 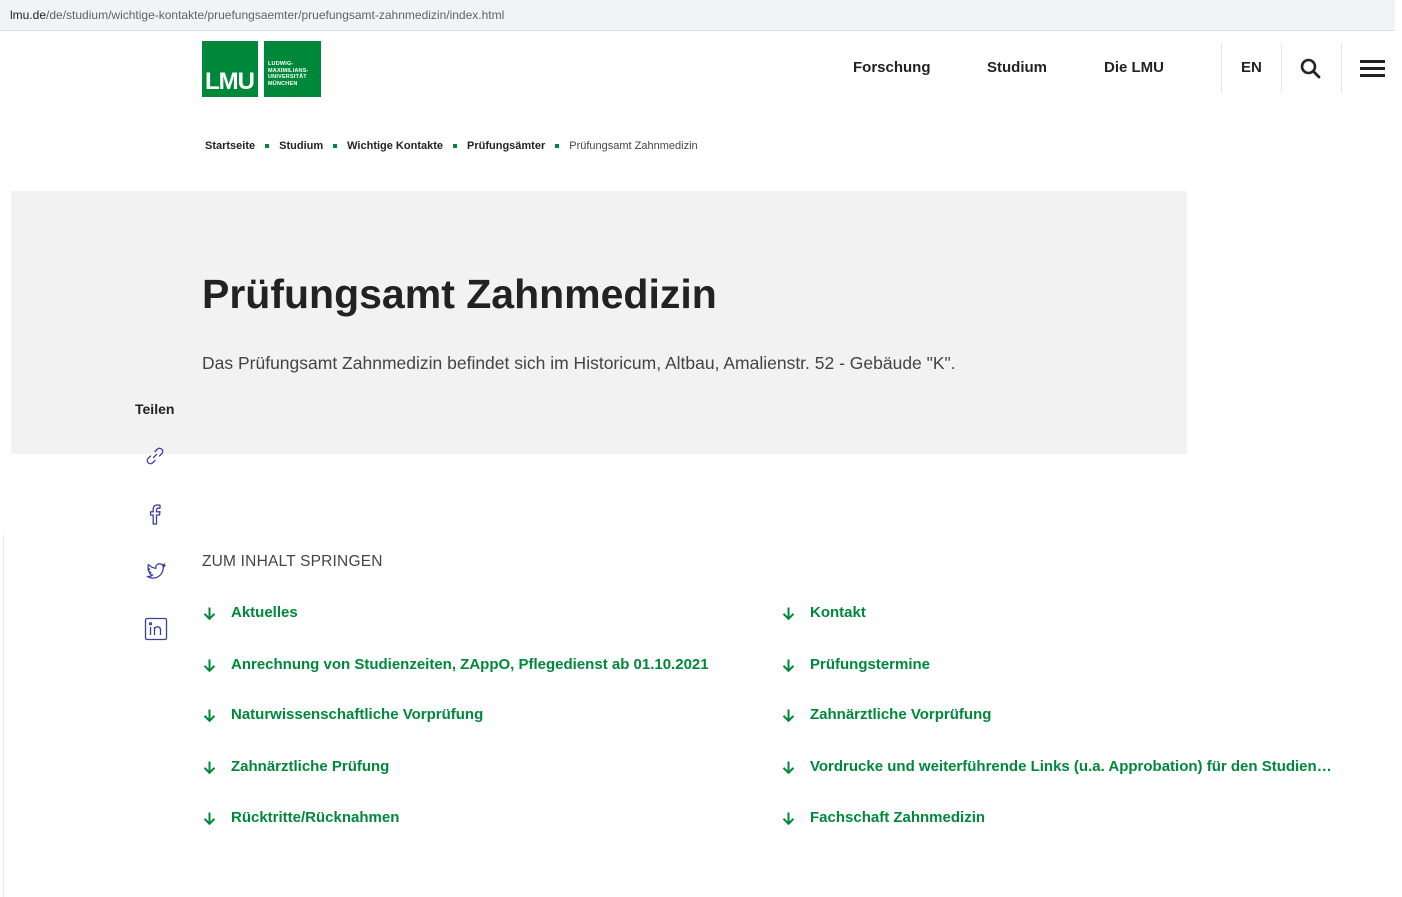 What do you see at coordinates (1134, 67) in the screenshot?
I see `nav-die-lmu: Die LMU` at bounding box center [1134, 67].